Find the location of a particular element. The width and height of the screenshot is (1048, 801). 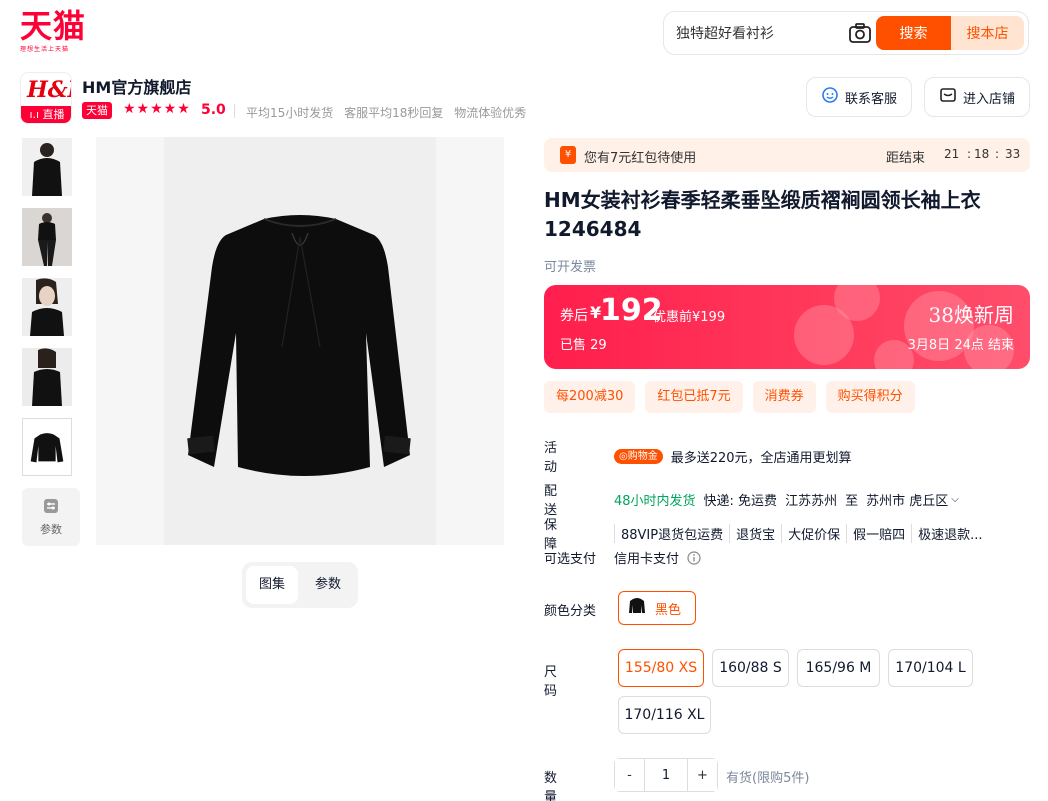

shop-avatar: H&M ı.ı 直播 is located at coordinates (46, 98).